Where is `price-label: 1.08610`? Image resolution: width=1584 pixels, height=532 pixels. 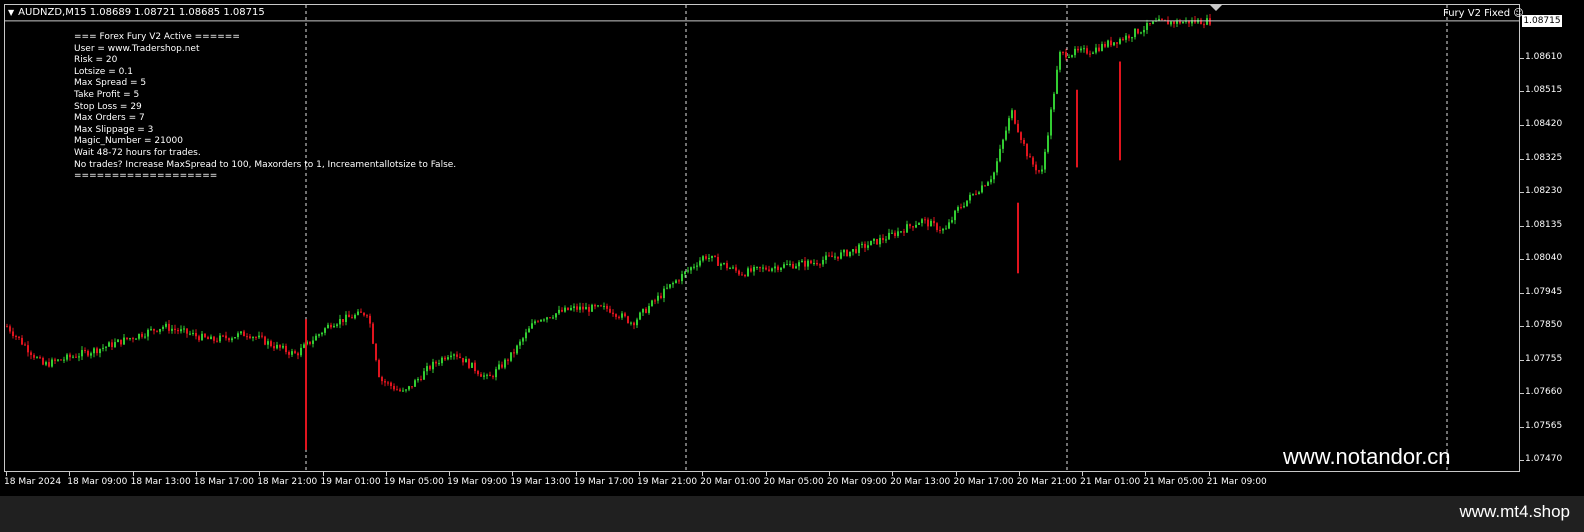
price-label: 1.08610 is located at coordinates (1544, 56).